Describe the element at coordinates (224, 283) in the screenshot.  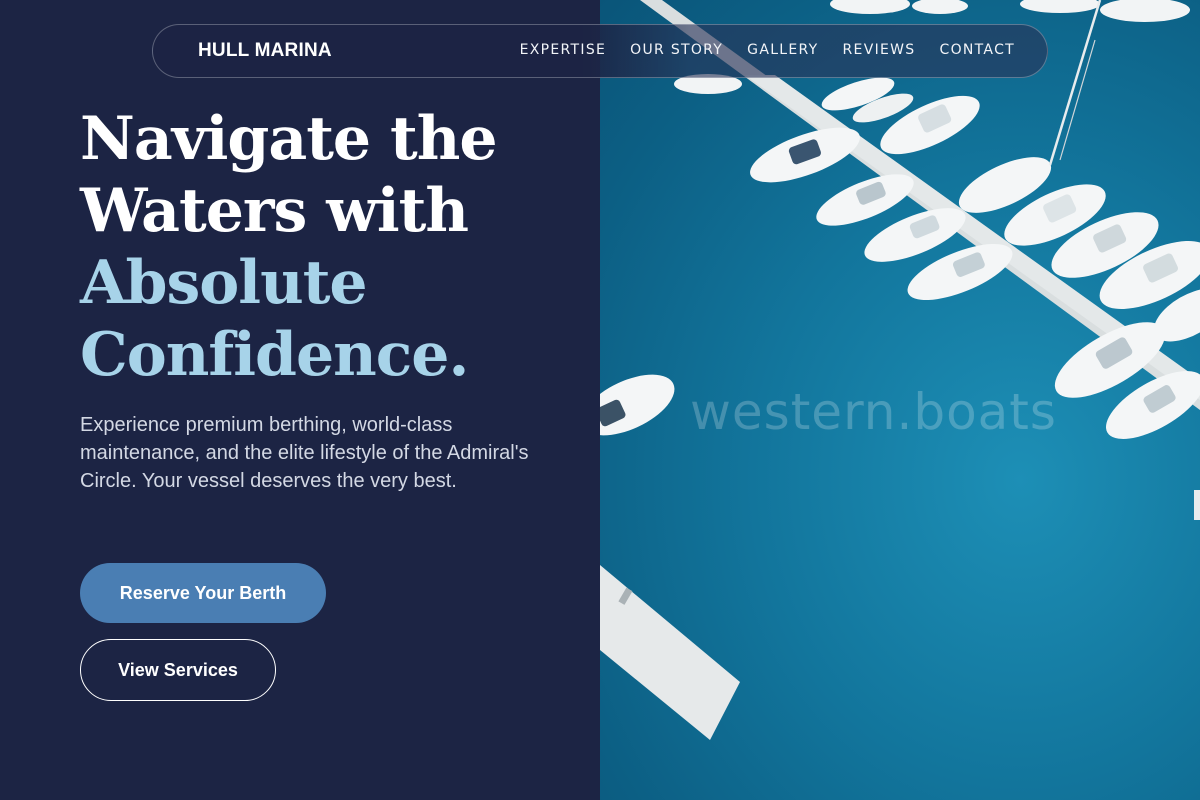
I see `headline-accent-line-1: Absolute` at that location.